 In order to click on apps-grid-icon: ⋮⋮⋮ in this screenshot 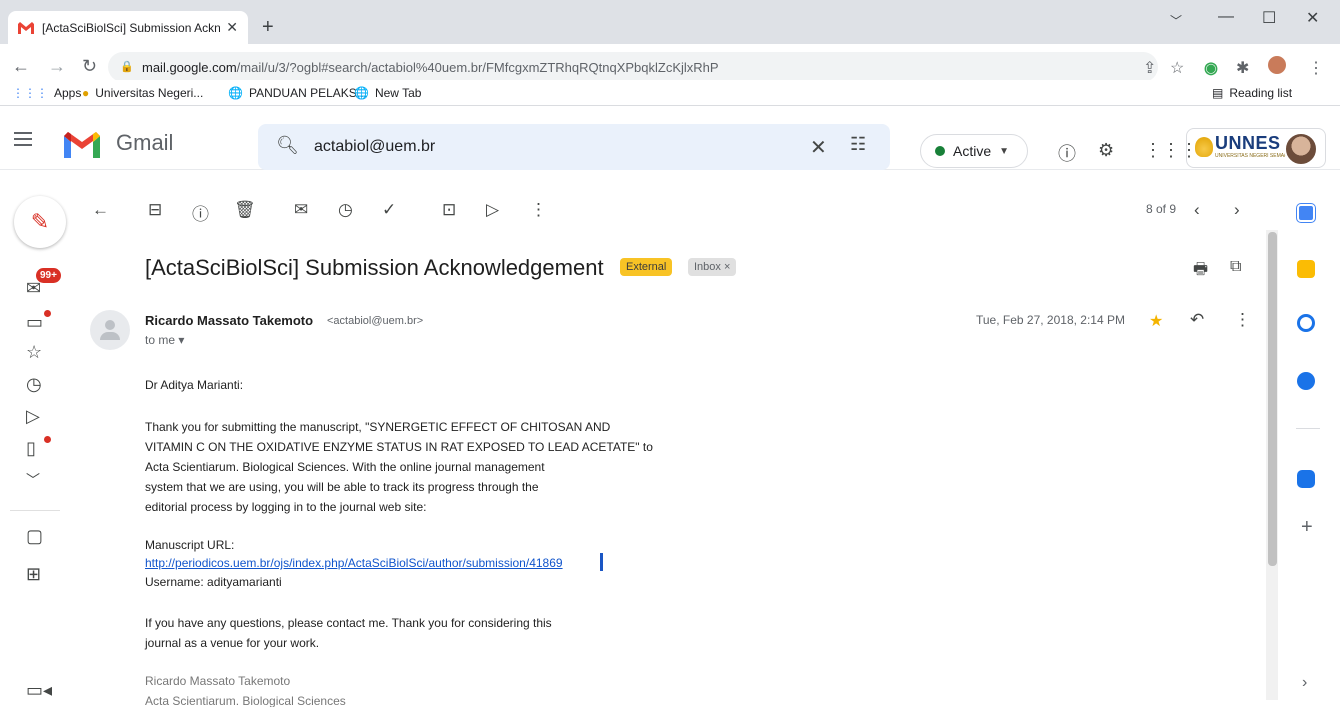, I will do `click(30, 93)`.